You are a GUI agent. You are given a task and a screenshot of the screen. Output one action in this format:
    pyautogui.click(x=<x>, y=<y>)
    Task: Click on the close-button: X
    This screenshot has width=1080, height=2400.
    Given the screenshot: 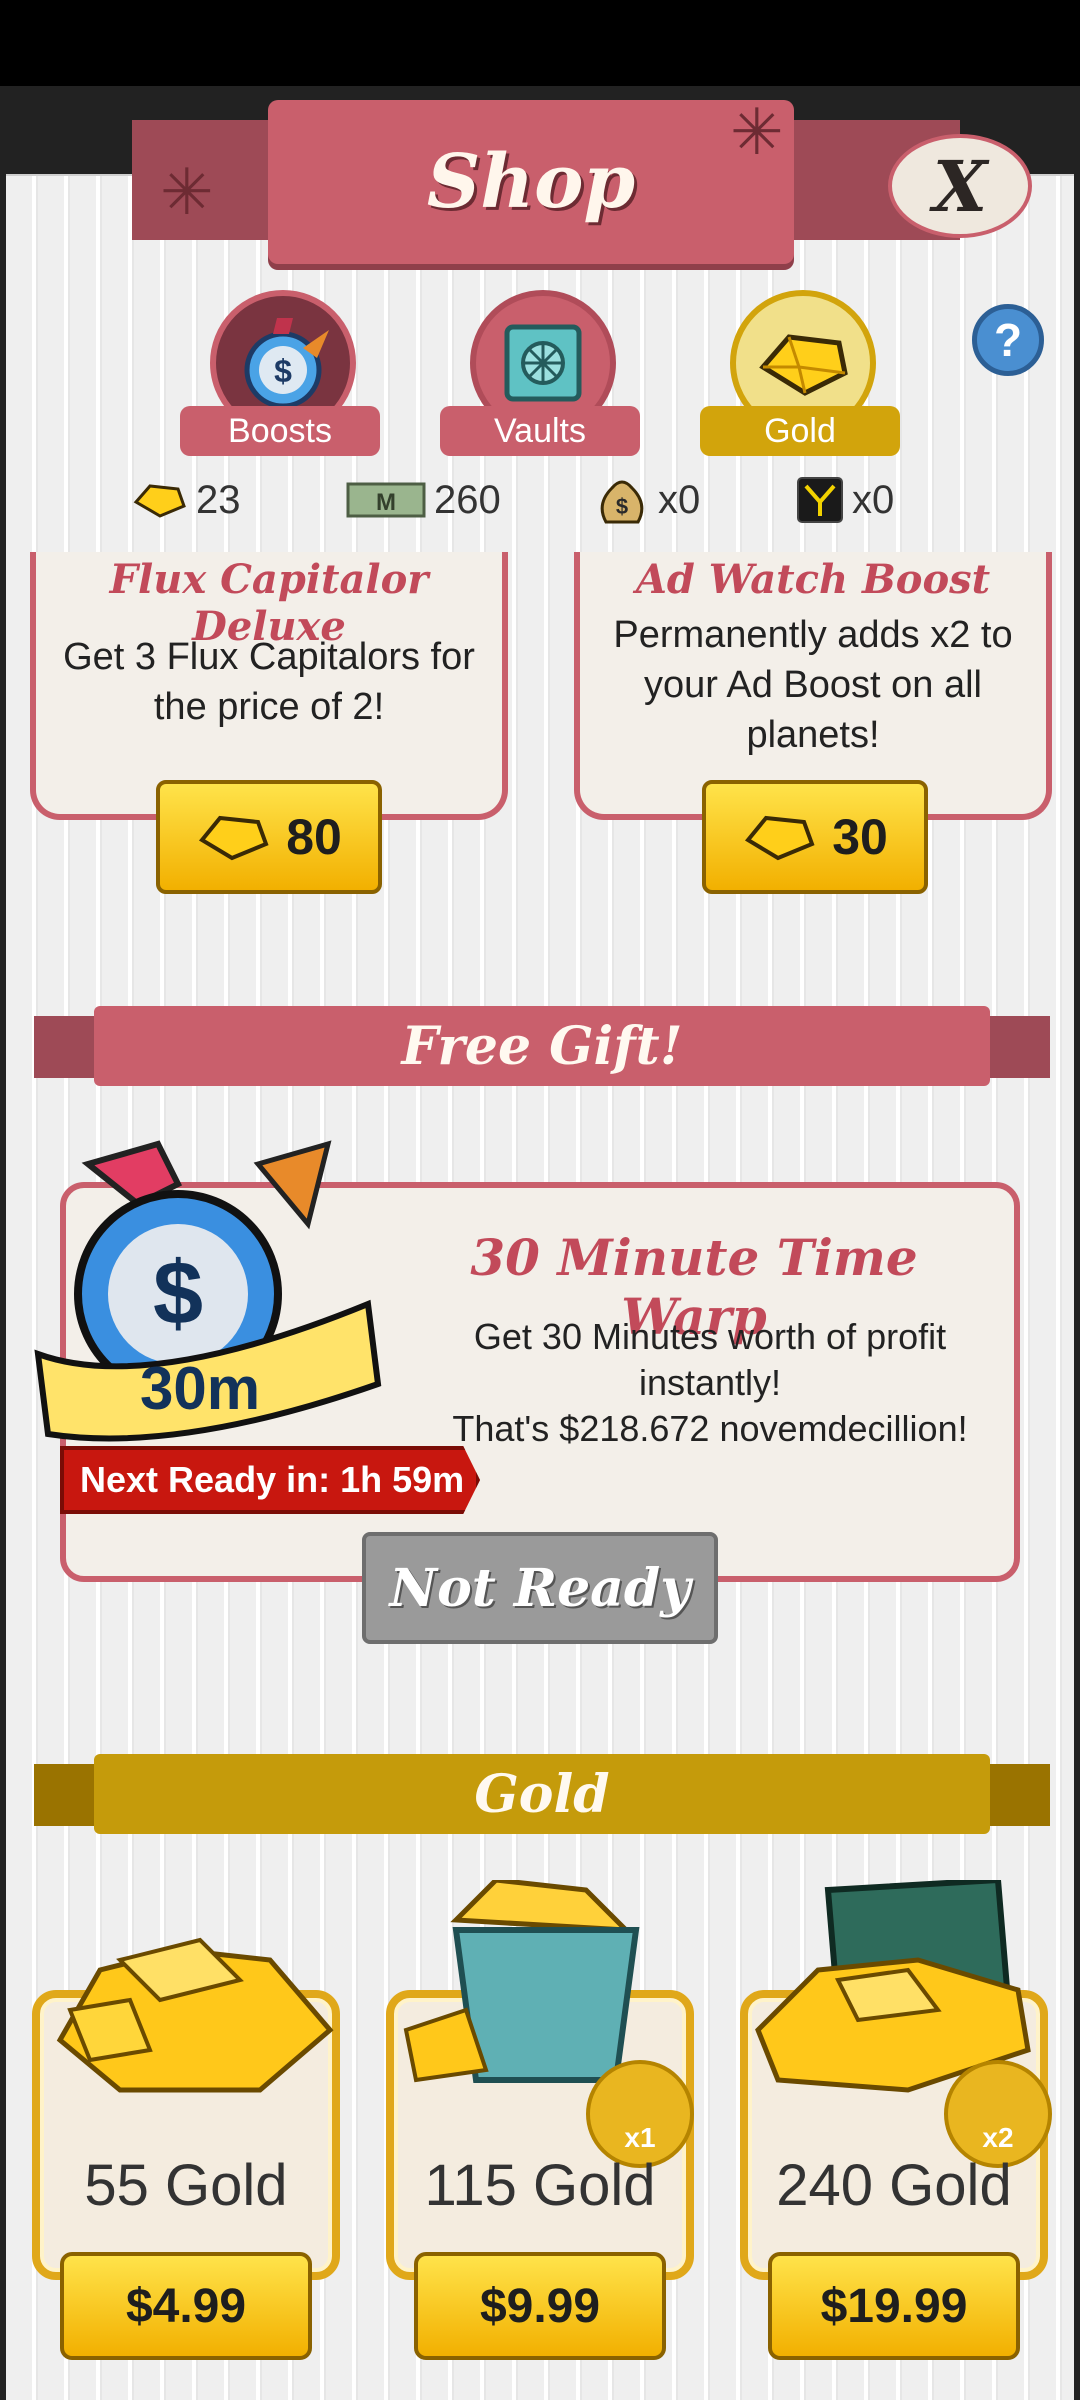 What is the action you would take?
    pyautogui.click(x=960, y=186)
    